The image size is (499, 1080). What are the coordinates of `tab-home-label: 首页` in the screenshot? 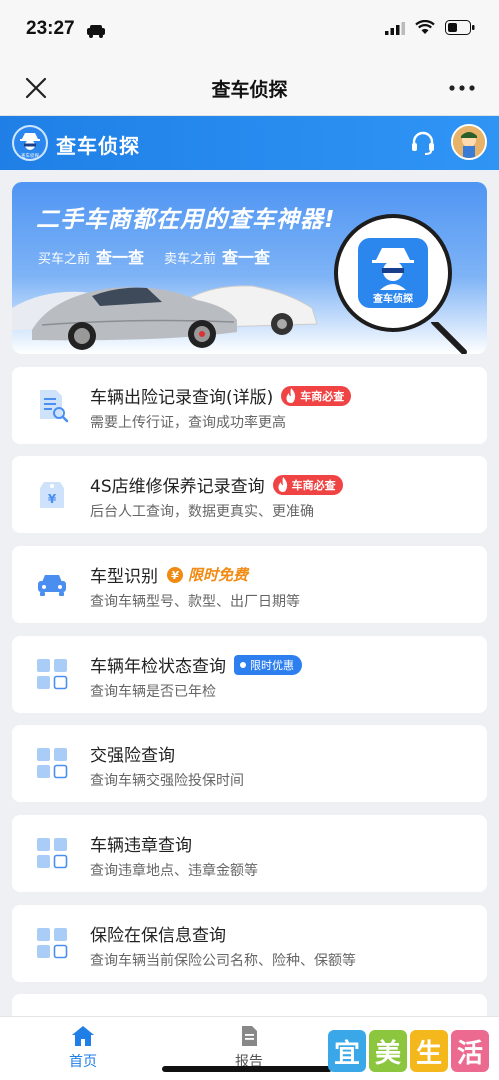 It's located at (83, 1062).